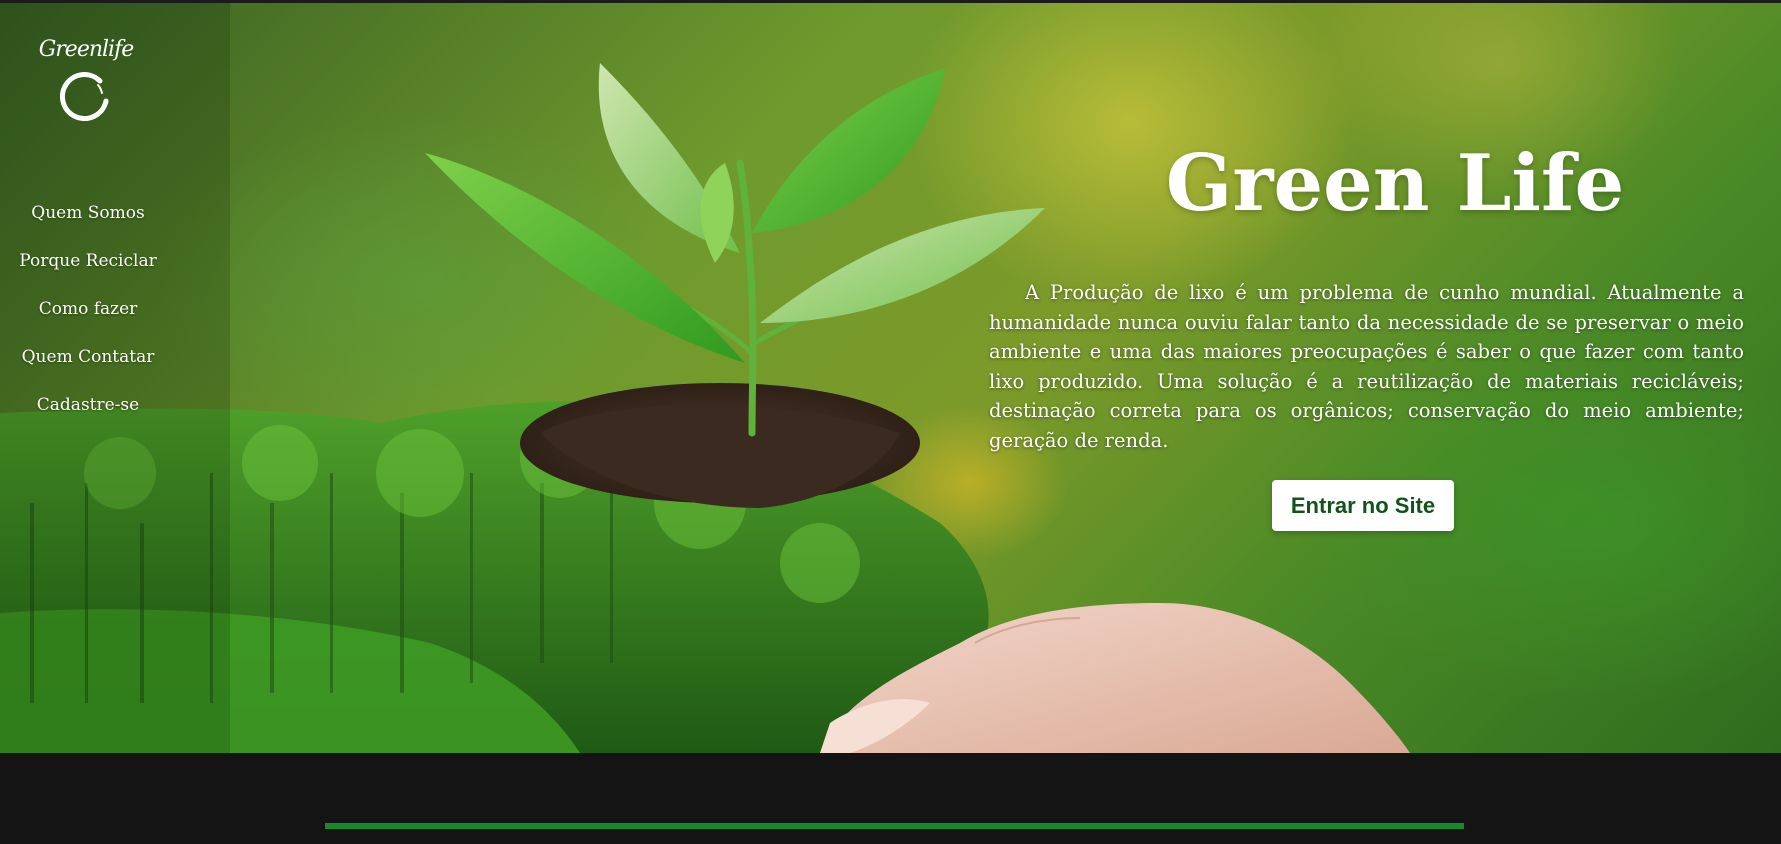 The image size is (1781, 844). I want to click on logo-ring-icon, so click(84, 97).